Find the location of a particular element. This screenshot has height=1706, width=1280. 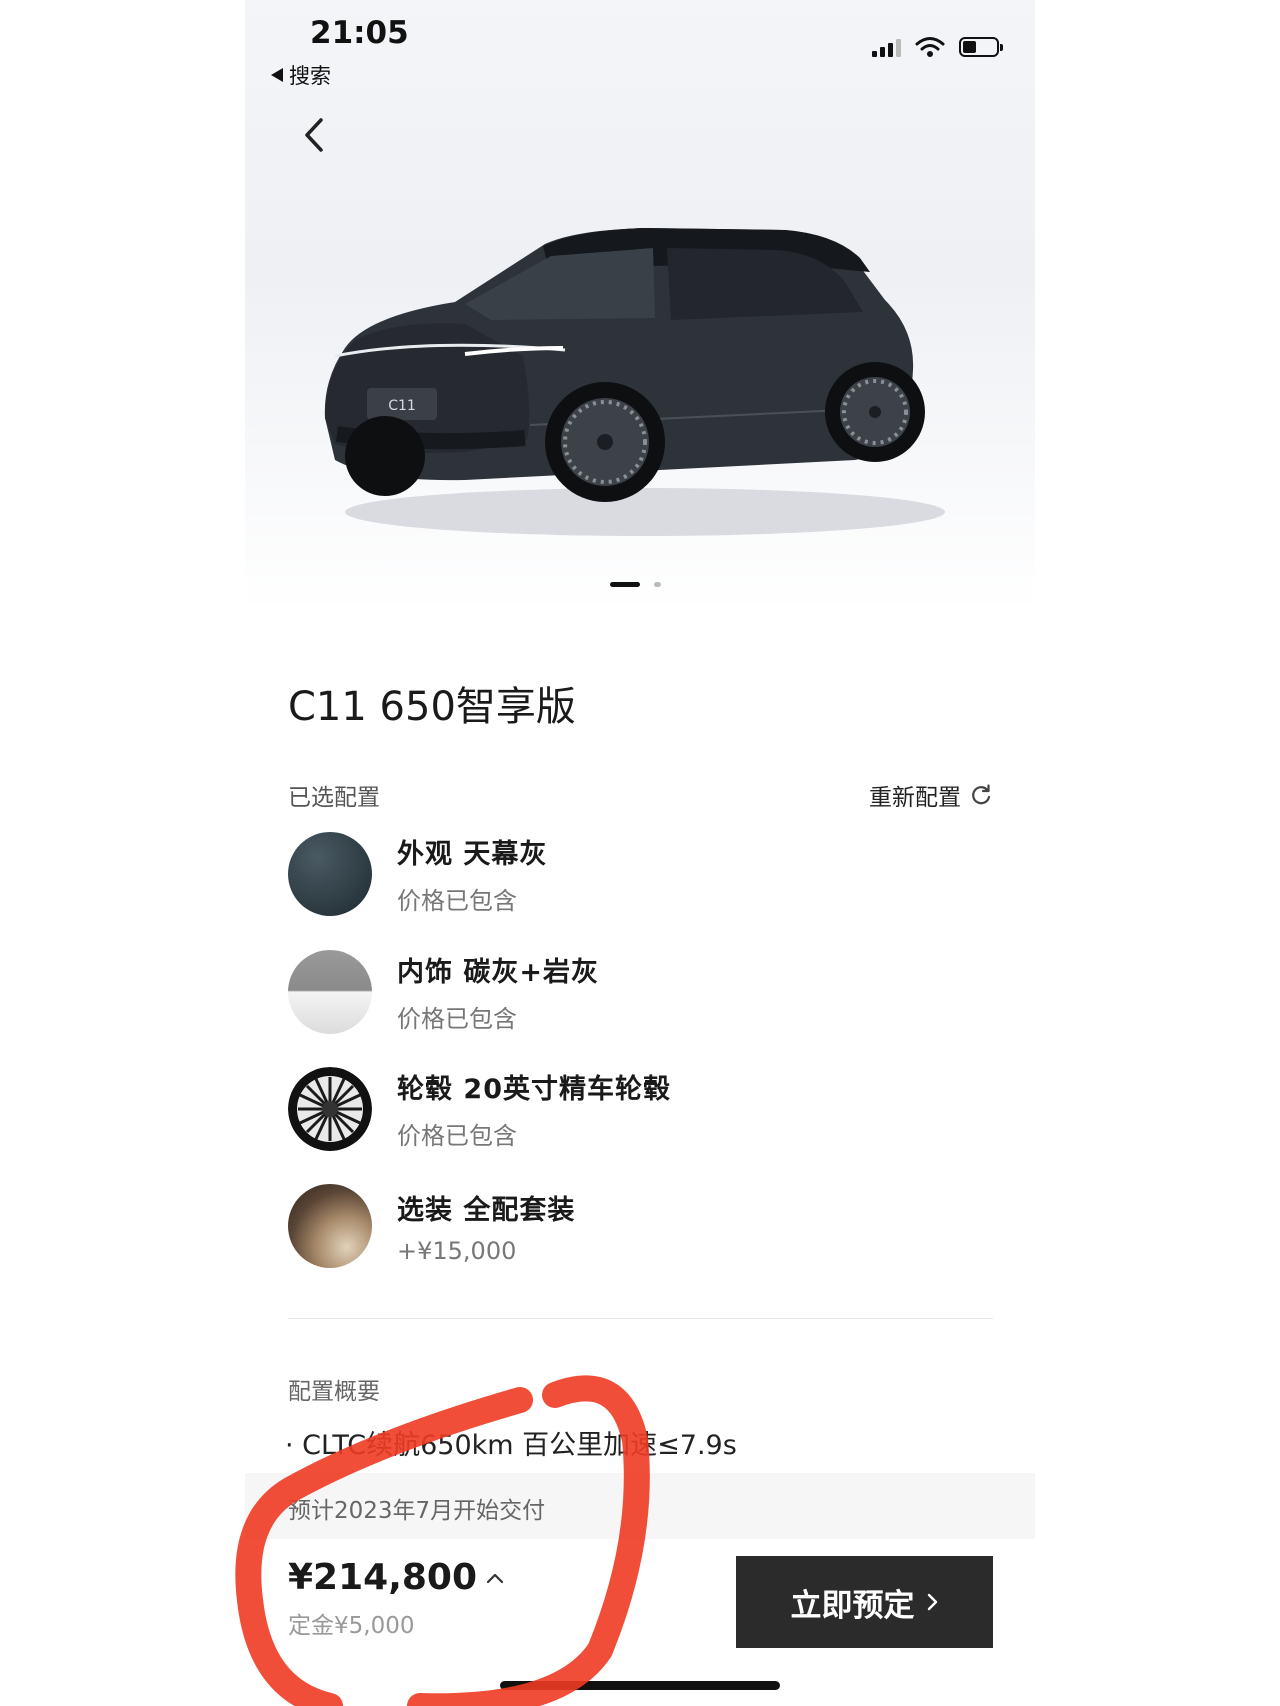

rear-wheel is located at coordinates (875, 412).